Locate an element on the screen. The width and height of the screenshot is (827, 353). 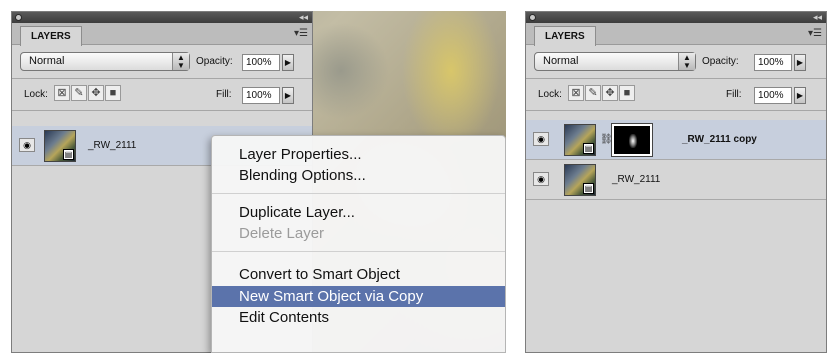
layer-name: _RW_2111 copy is located at coordinates (719, 139).